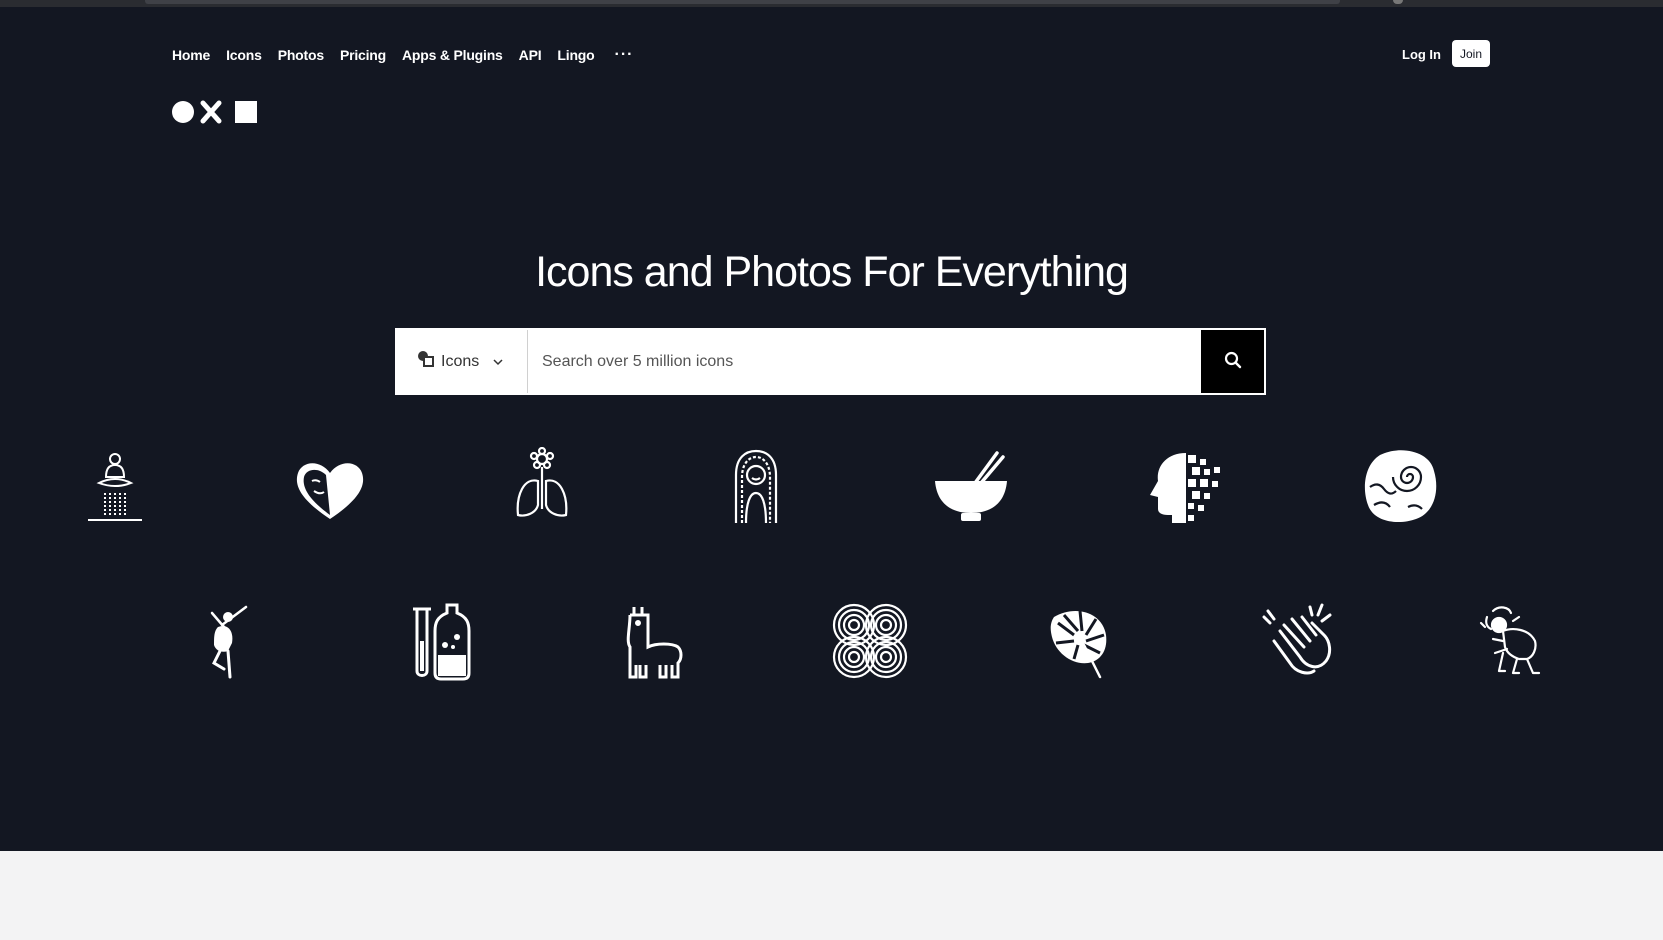 The height and width of the screenshot is (940, 1663). What do you see at coordinates (1421, 54) in the screenshot?
I see `login-link: Log In` at bounding box center [1421, 54].